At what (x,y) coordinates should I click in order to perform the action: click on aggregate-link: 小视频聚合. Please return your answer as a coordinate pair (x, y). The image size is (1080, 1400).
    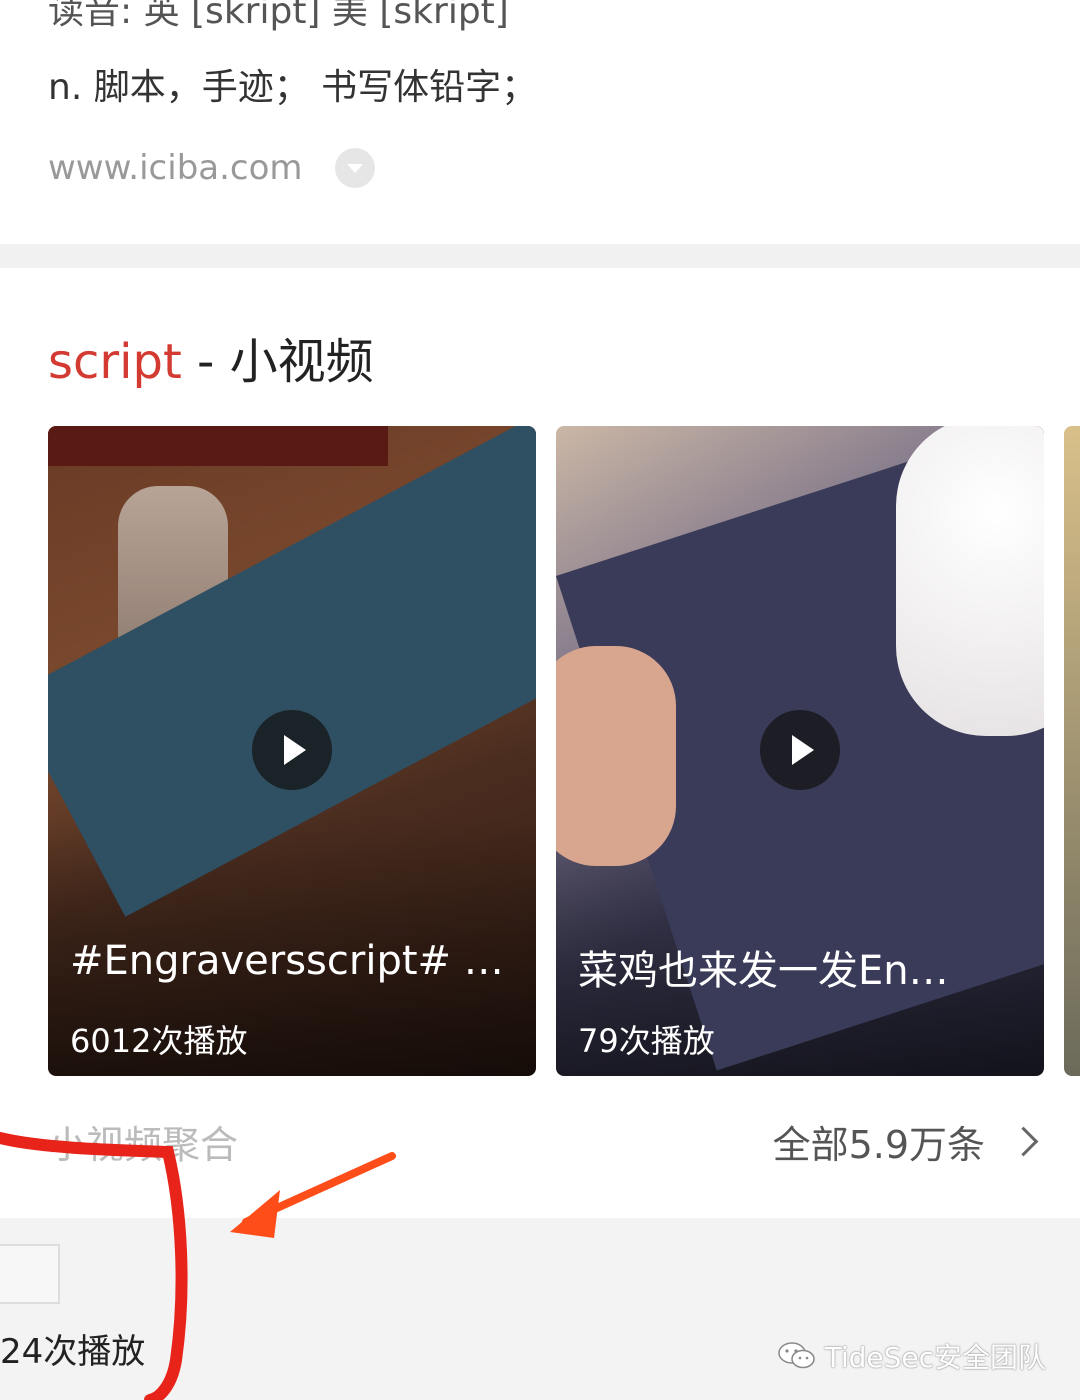
    Looking at the image, I should click on (143, 1141).